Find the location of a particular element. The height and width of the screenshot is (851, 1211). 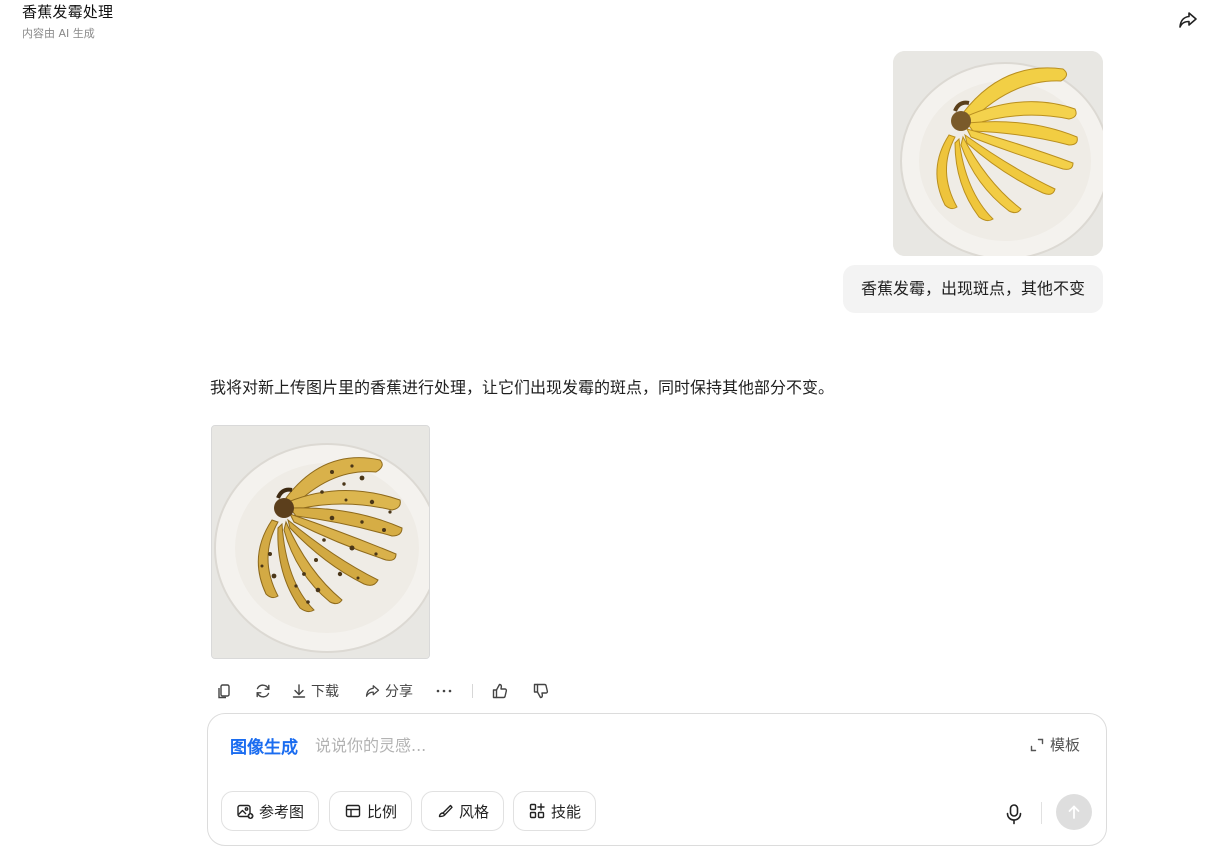

download-icon is located at coordinates (299, 691).